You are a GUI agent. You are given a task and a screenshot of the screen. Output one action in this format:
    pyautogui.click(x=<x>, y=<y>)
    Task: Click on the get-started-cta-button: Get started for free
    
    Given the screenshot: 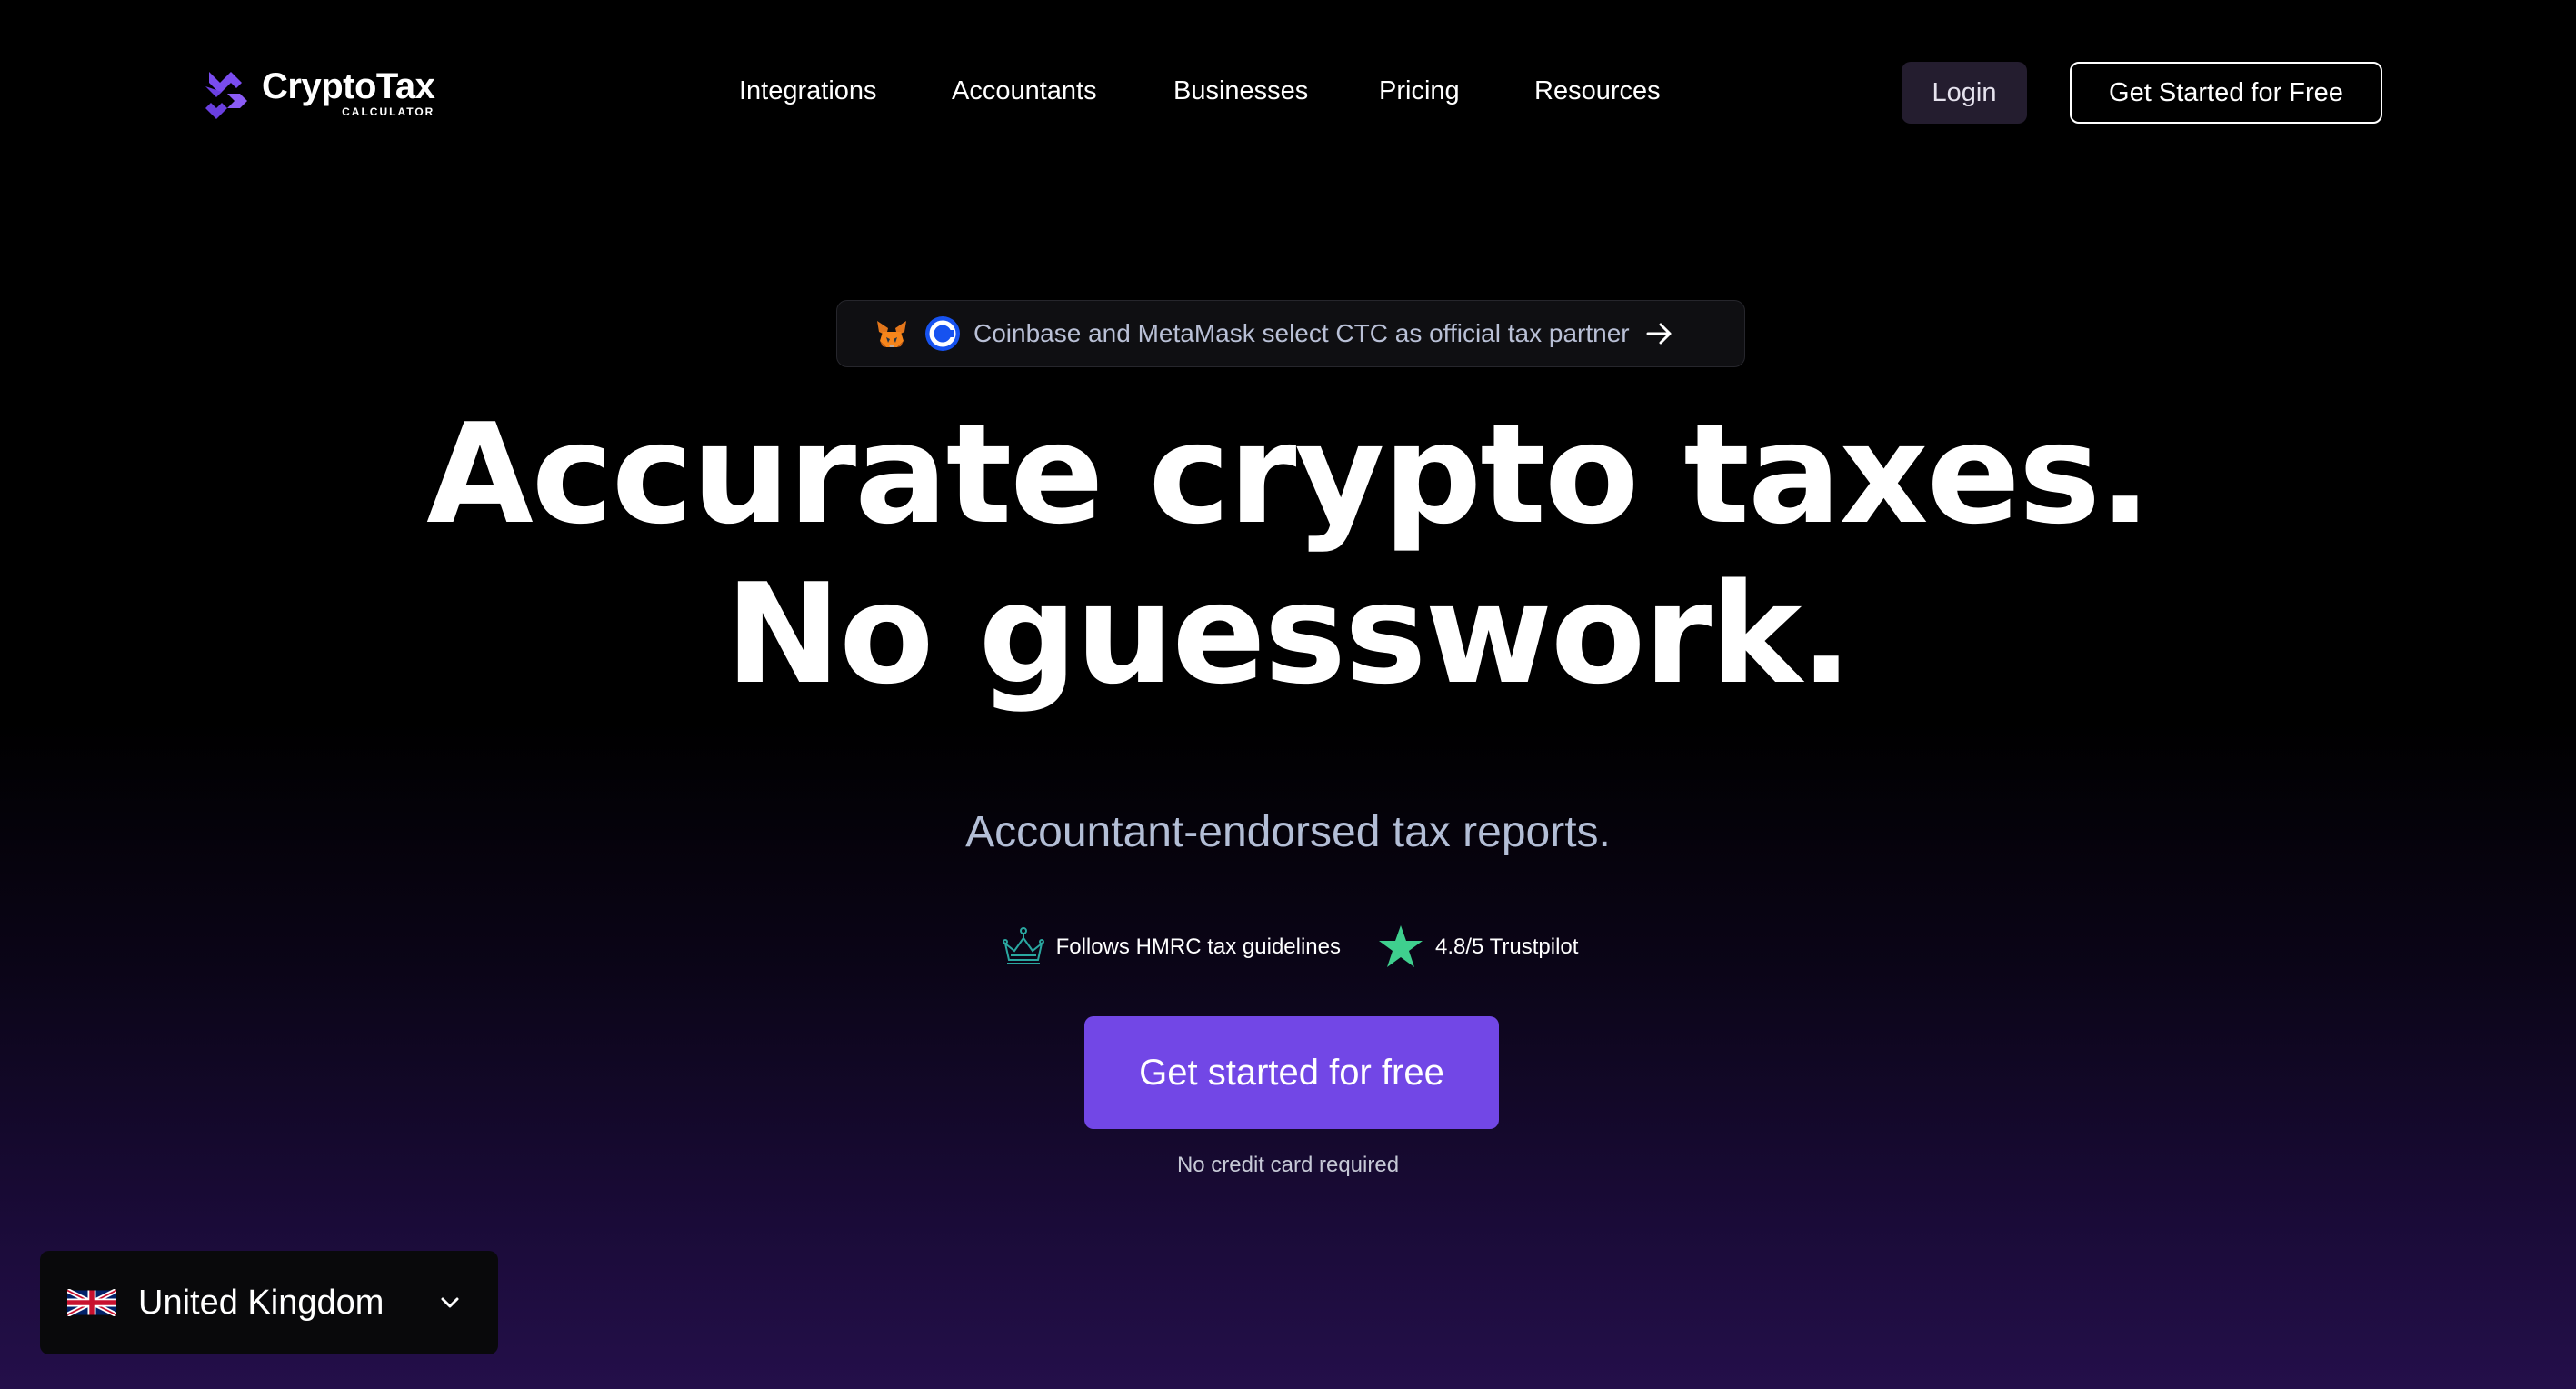 What is the action you would take?
    pyautogui.click(x=1291, y=1072)
    